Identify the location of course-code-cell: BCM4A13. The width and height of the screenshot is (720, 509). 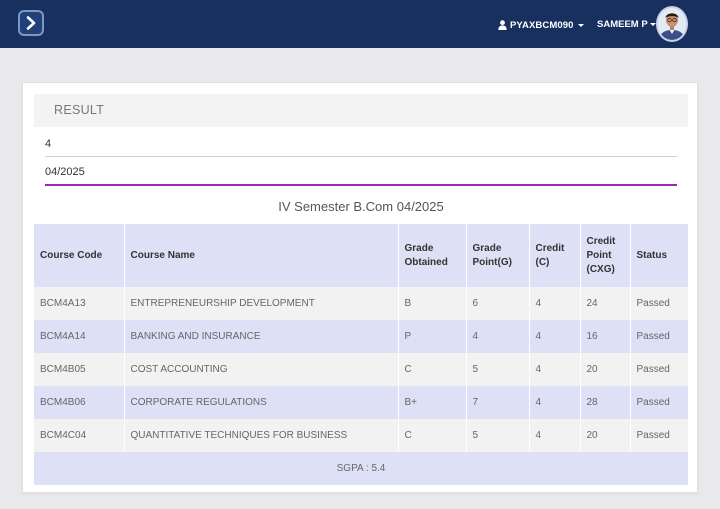
(79, 303).